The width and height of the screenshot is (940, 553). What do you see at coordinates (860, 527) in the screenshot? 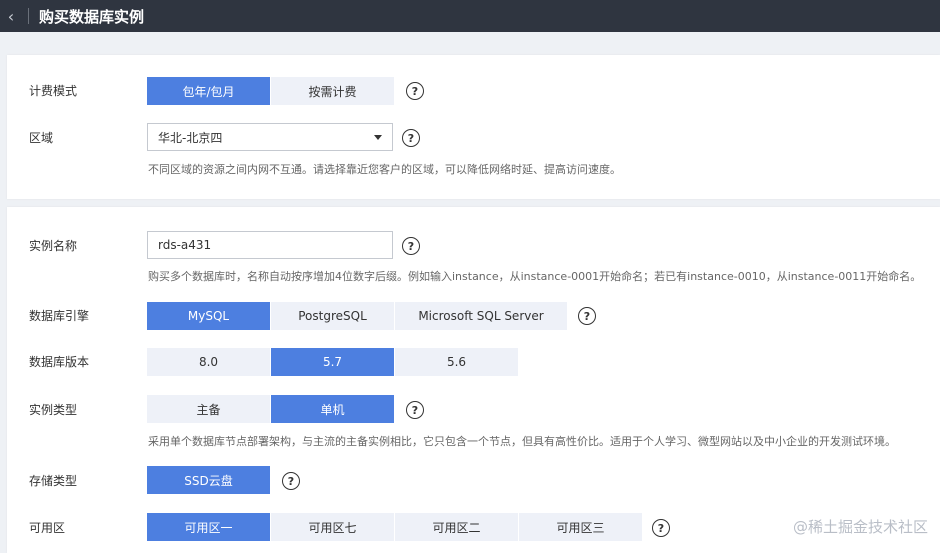
I see `watermark: @稀土掘金技术社区` at bounding box center [860, 527].